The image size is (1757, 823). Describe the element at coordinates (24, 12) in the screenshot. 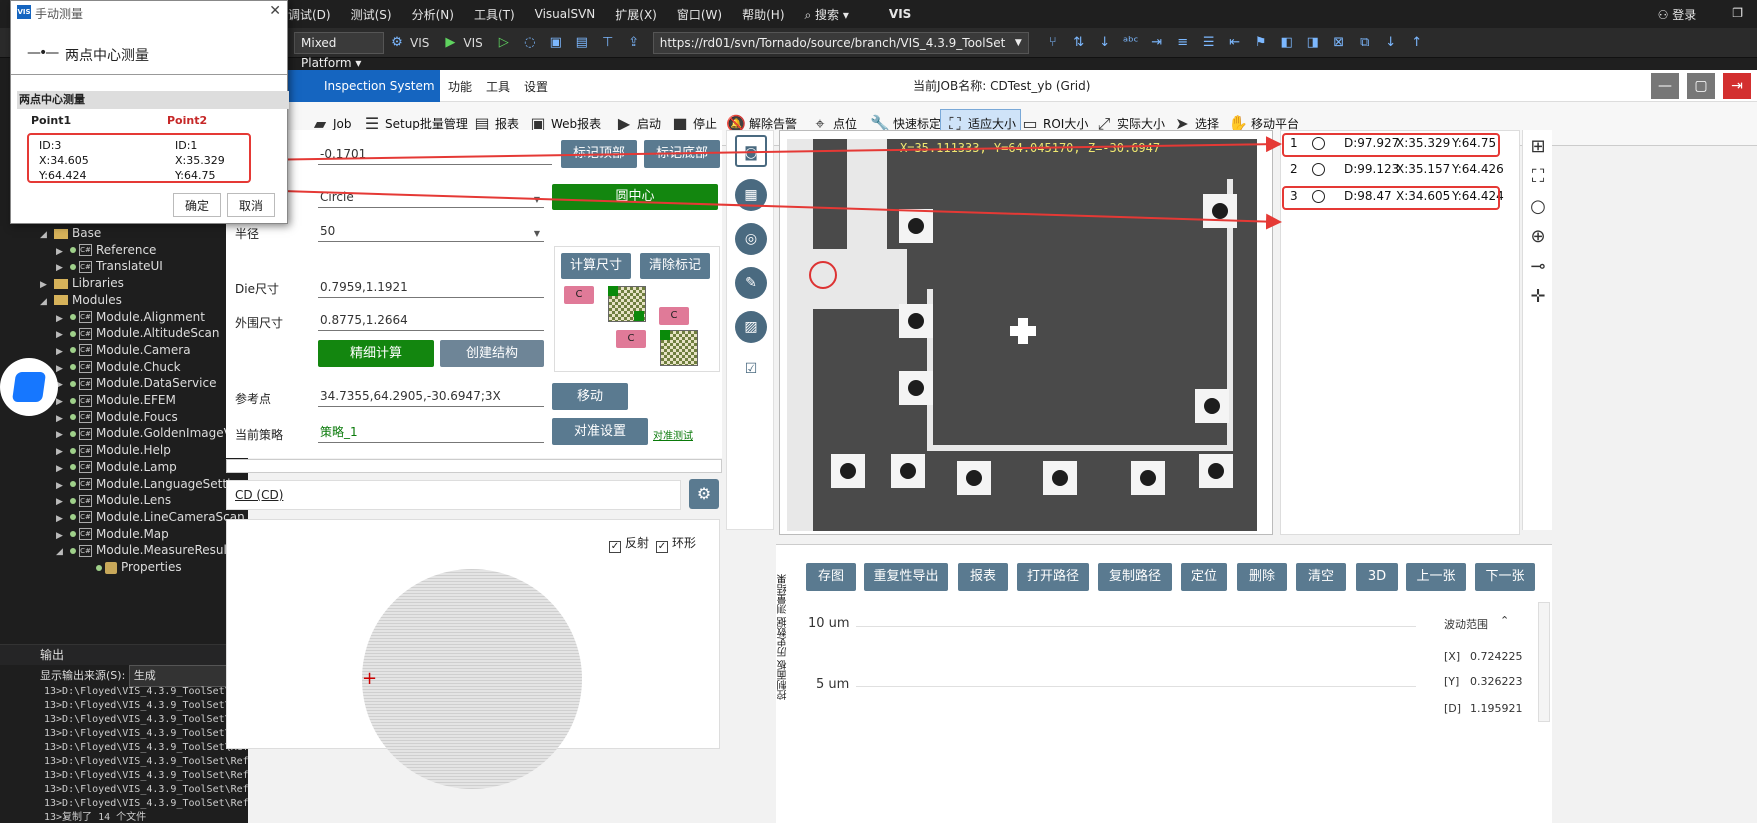

I see `vis-logo-icon: VIS` at that location.